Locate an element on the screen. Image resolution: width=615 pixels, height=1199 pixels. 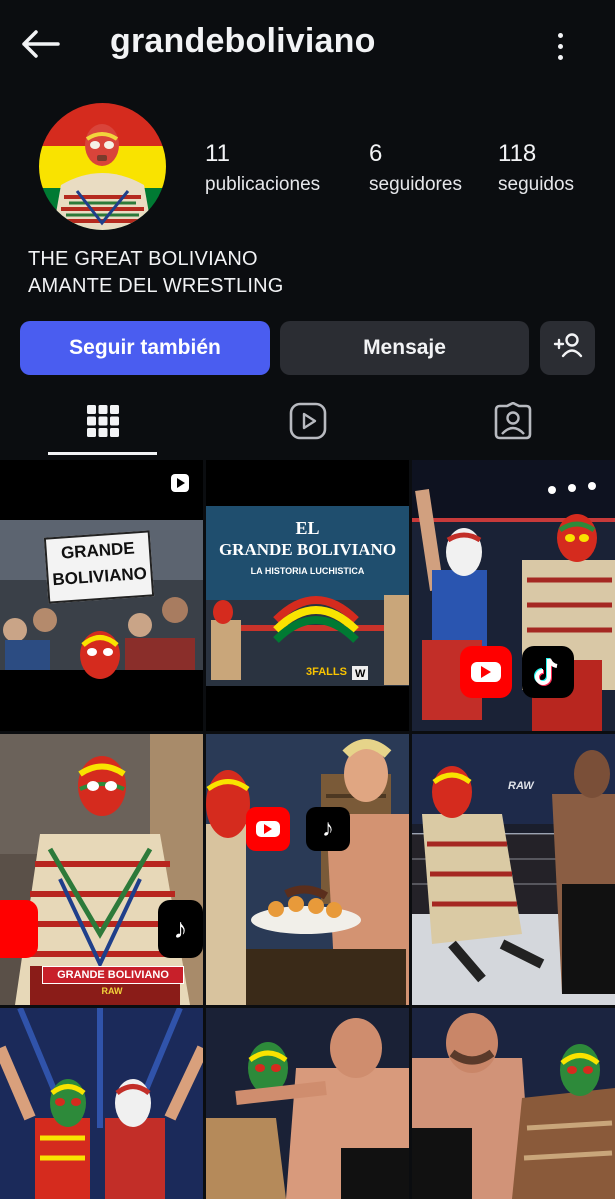
active-tab-indicator is located at coordinates (102, 453).